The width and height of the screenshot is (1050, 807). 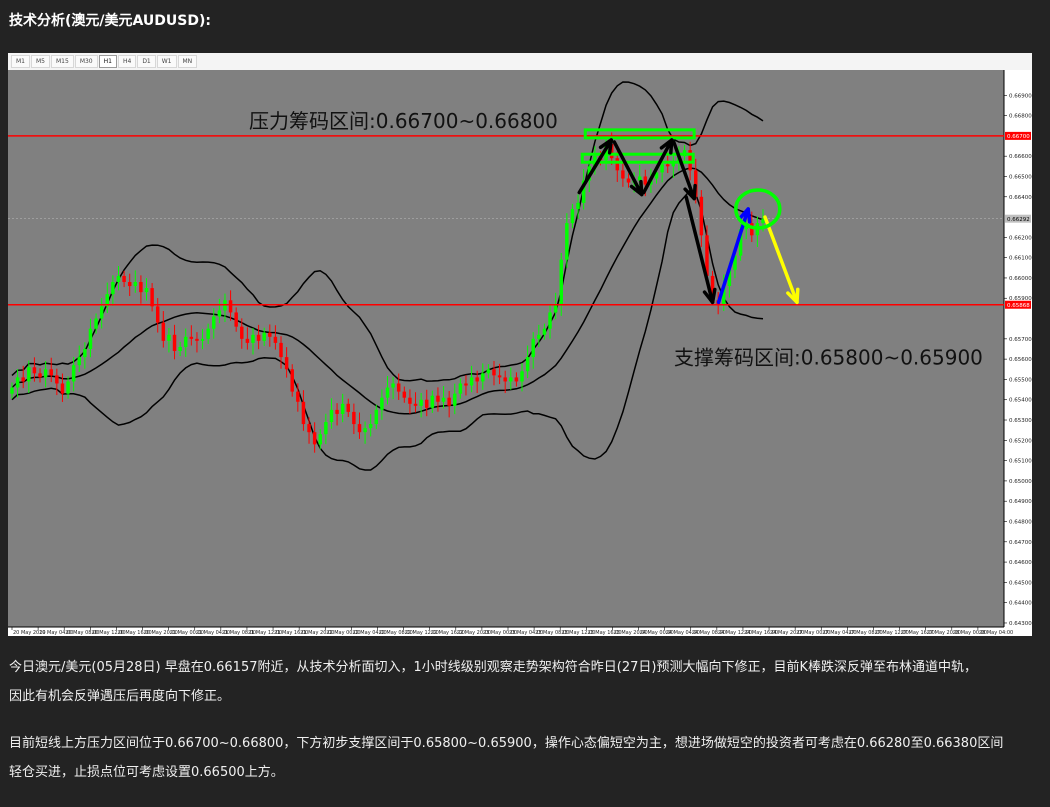 What do you see at coordinates (20, 61) in the screenshot?
I see `timeframe-button-m1: M1` at bounding box center [20, 61].